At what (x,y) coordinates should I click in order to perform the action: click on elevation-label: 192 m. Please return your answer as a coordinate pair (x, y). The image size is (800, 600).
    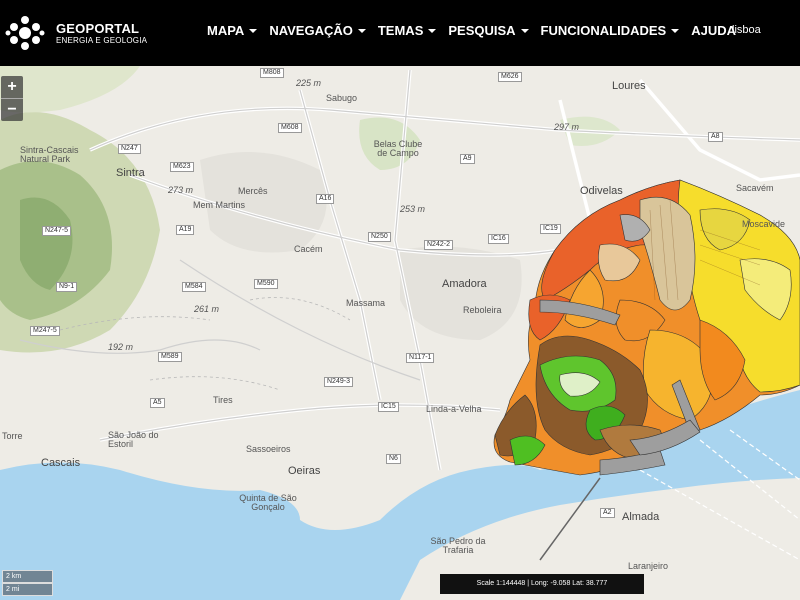
    Looking at the image, I should click on (121, 347).